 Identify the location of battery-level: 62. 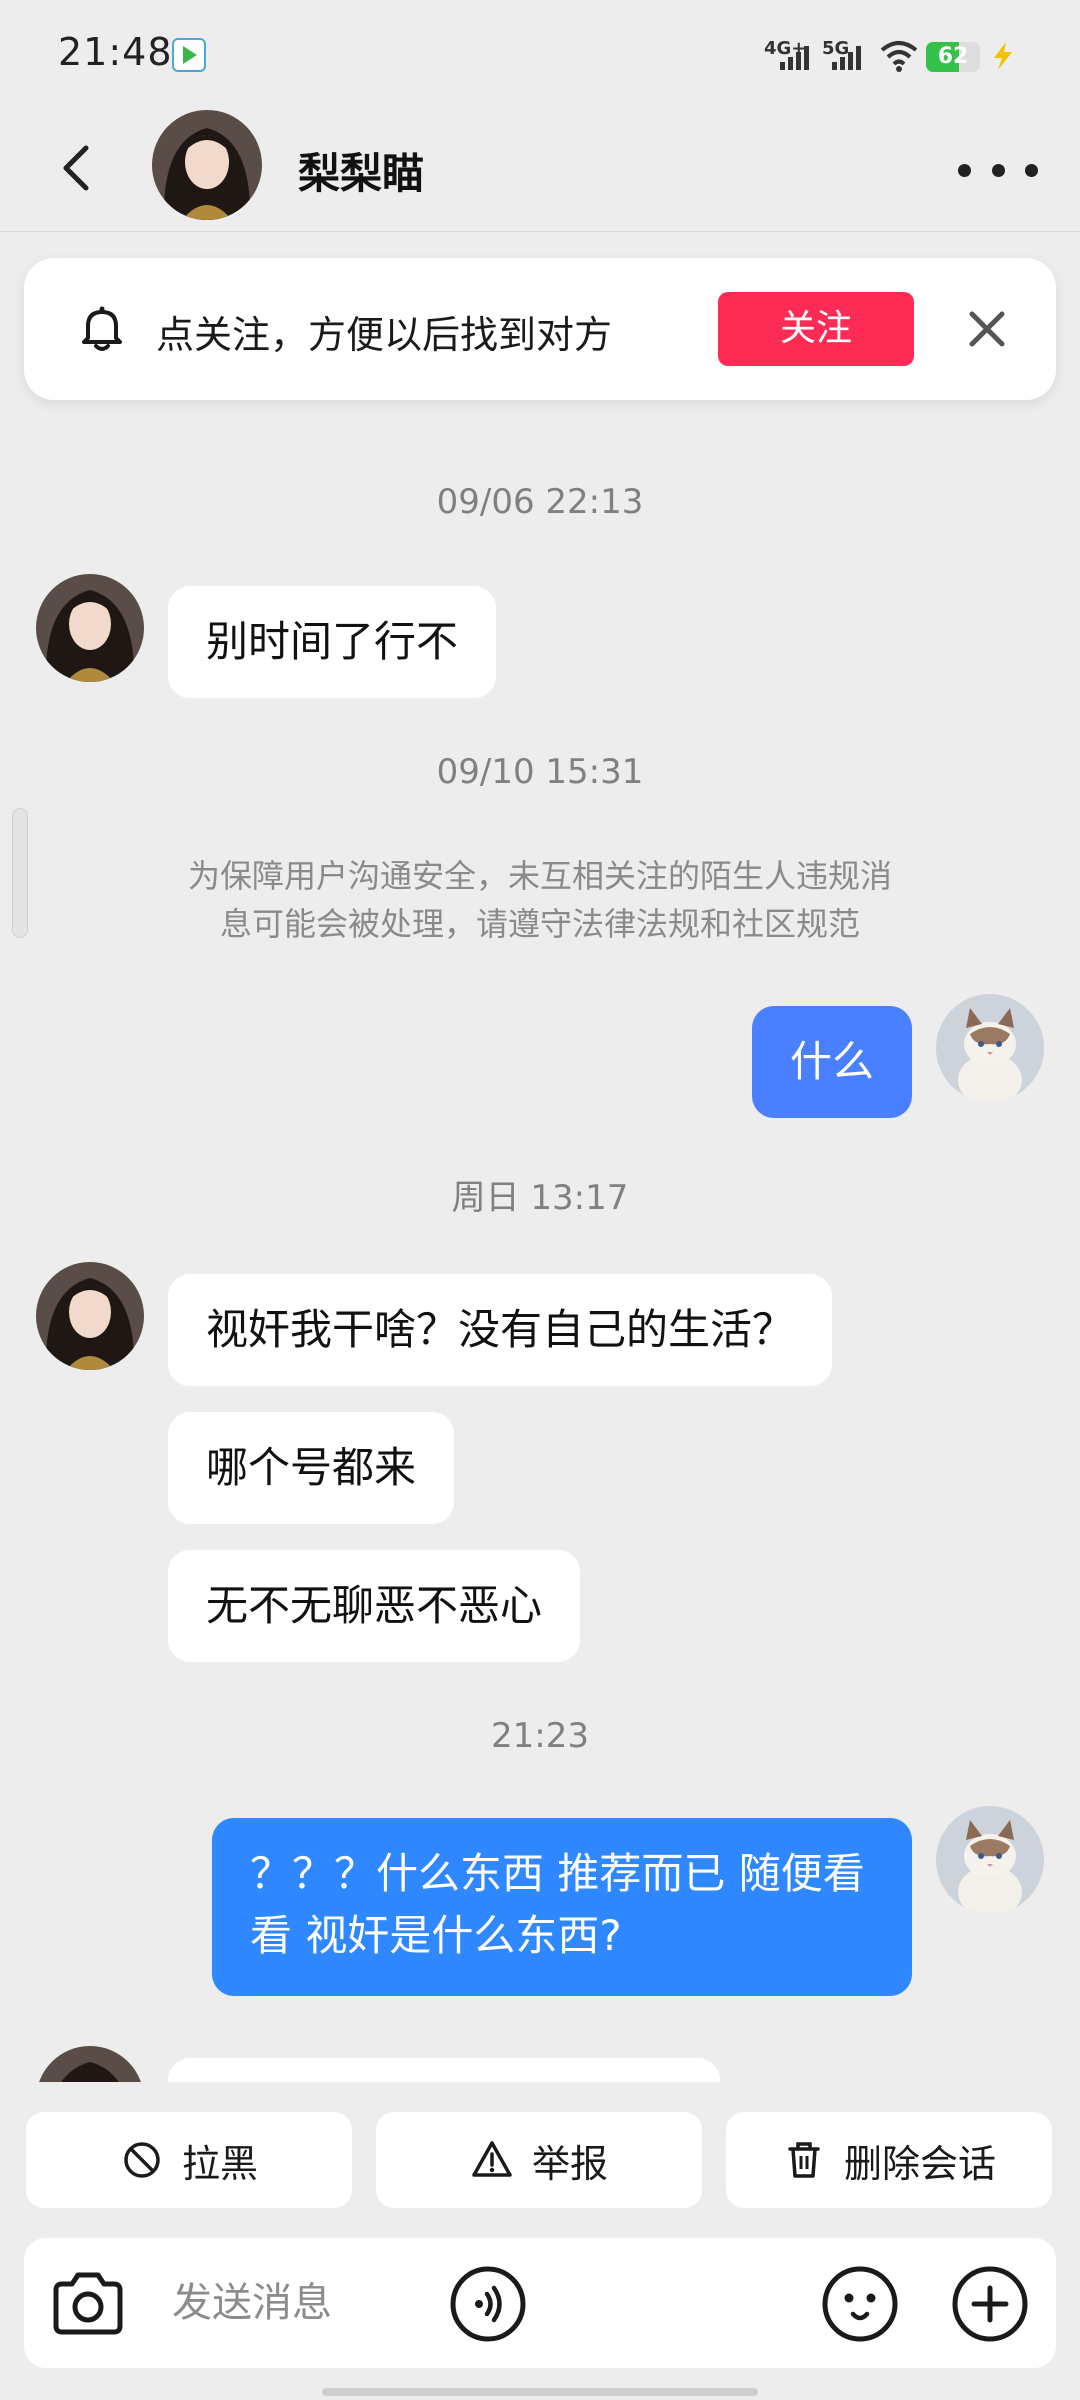
(953, 56).